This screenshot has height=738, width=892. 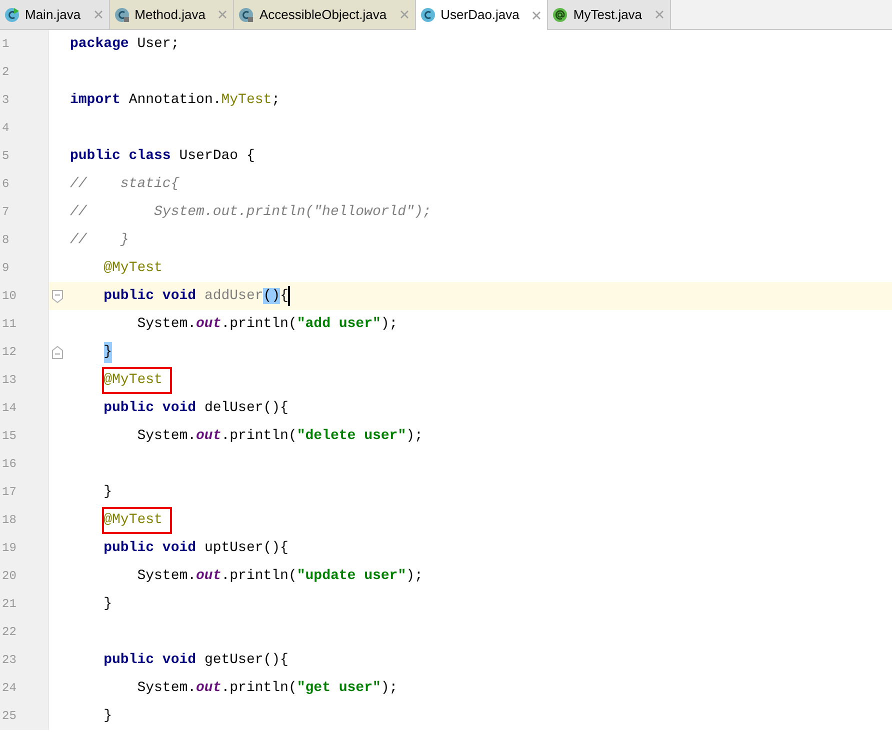 I want to click on code-line: package User;, so click(x=125, y=44).